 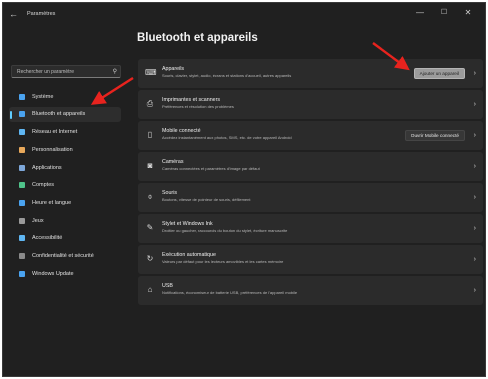 What do you see at coordinates (22, 114) in the screenshot?
I see `bluetooth-icon` at bounding box center [22, 114].